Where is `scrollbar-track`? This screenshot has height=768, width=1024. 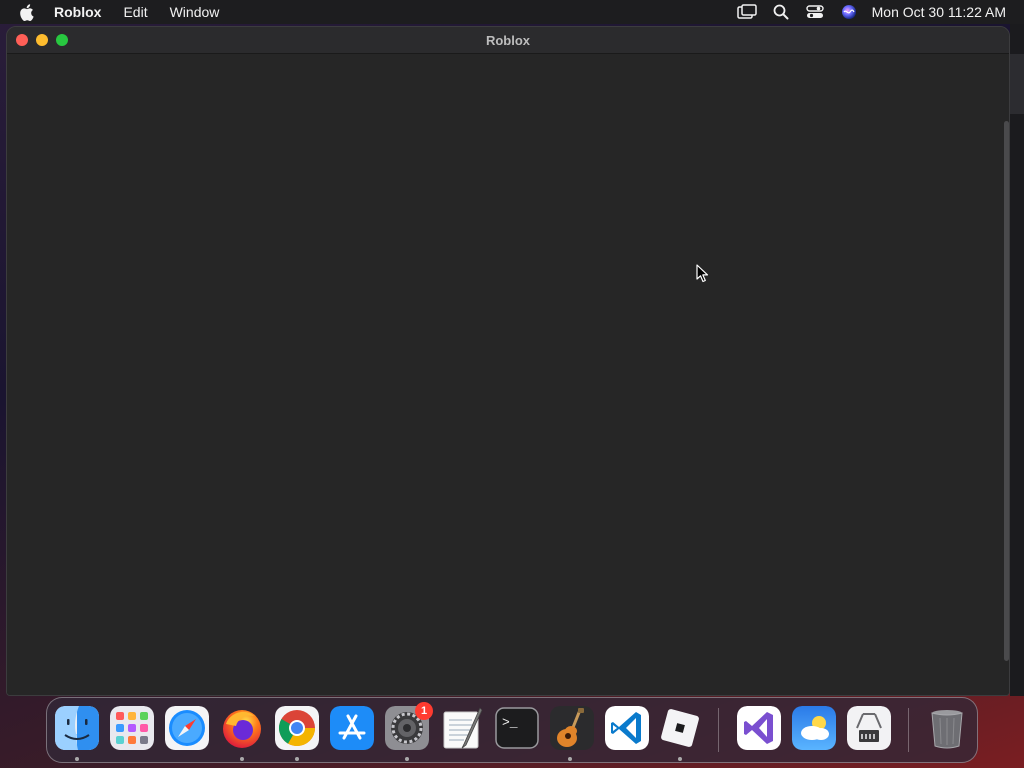 scrollbar-track is located at coordinates (1006, 375).